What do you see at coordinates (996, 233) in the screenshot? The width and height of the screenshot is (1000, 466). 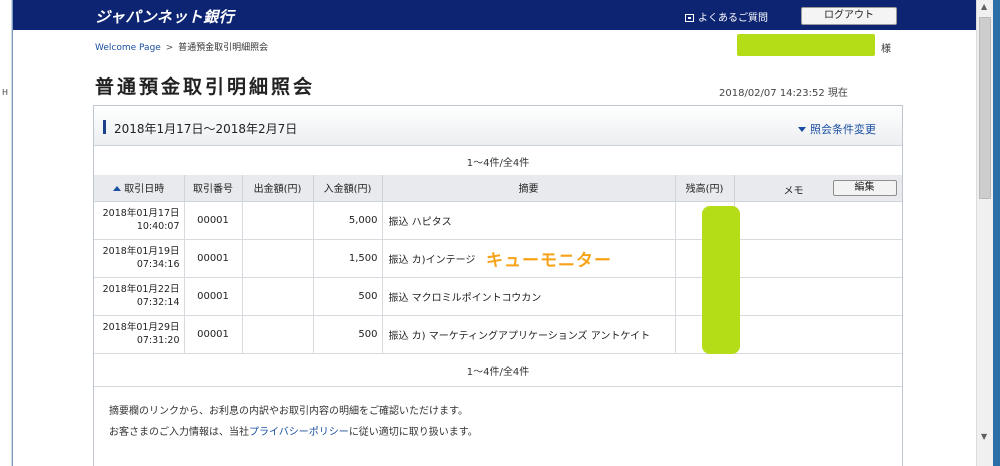 I see `window-right-edge` at bounding box center [996, 233].